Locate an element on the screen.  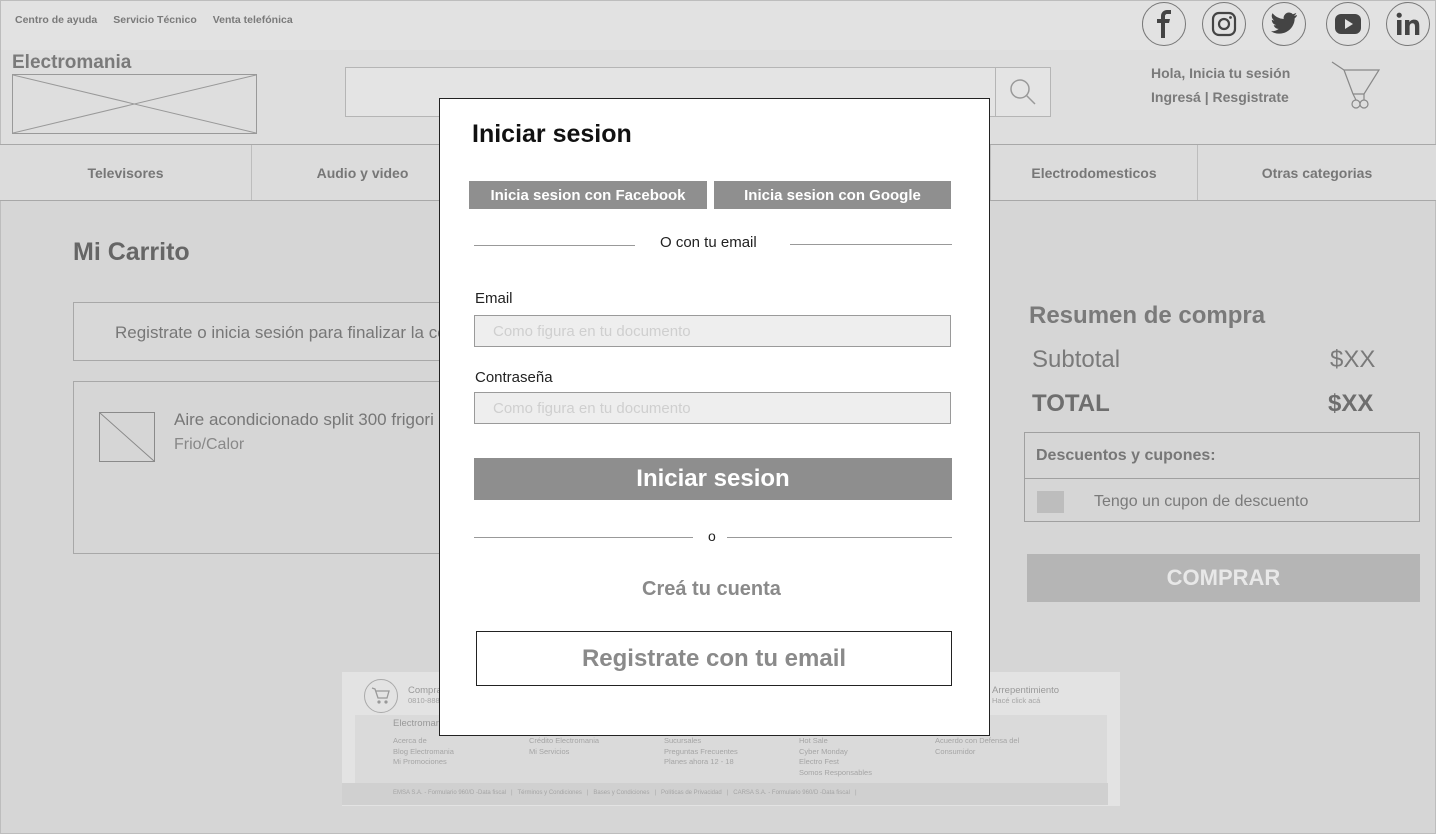
register-email-button: Registrate con tu email is located at coordinates (714, 658).